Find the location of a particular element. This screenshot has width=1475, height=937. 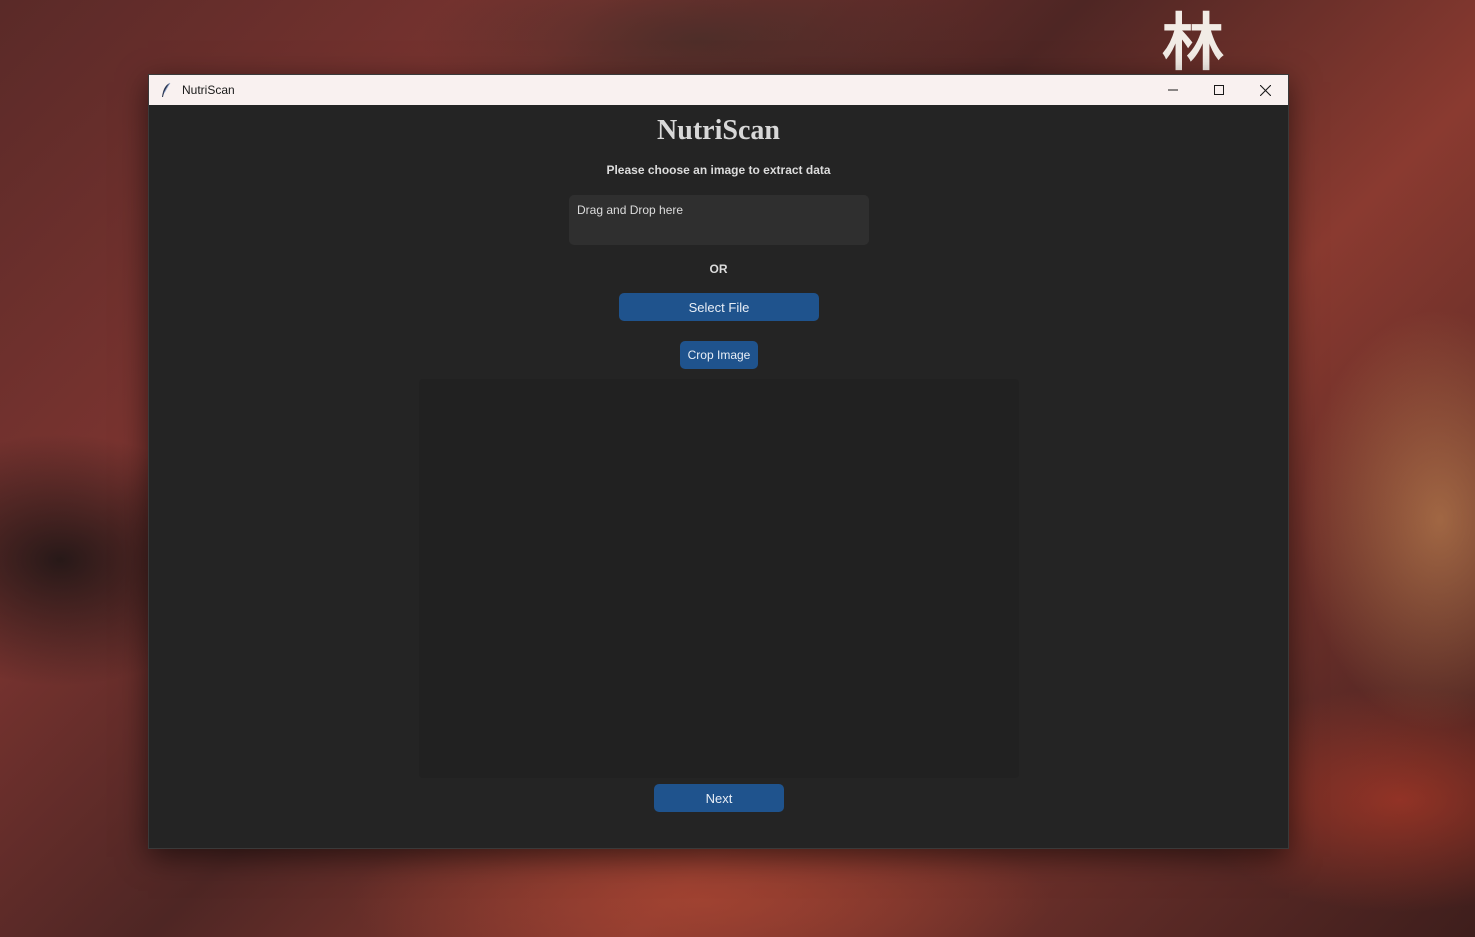

close-button is located at coordinates (1265, 90).